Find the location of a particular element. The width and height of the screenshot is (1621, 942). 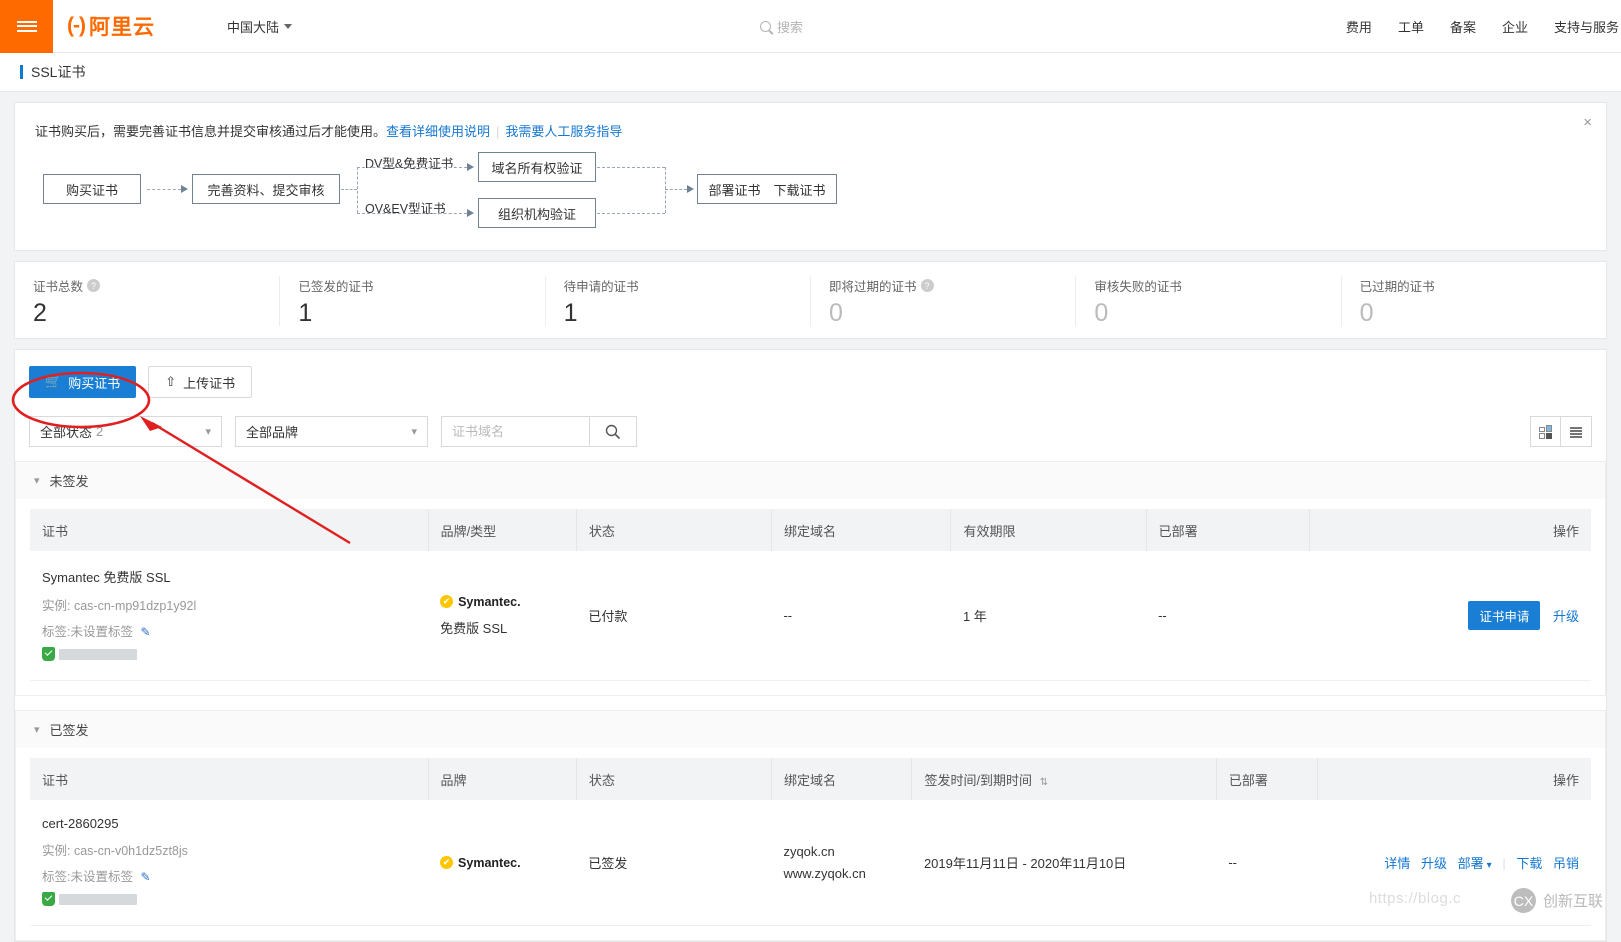

detail-link: 详情 is located at coordinates (1397, 863).